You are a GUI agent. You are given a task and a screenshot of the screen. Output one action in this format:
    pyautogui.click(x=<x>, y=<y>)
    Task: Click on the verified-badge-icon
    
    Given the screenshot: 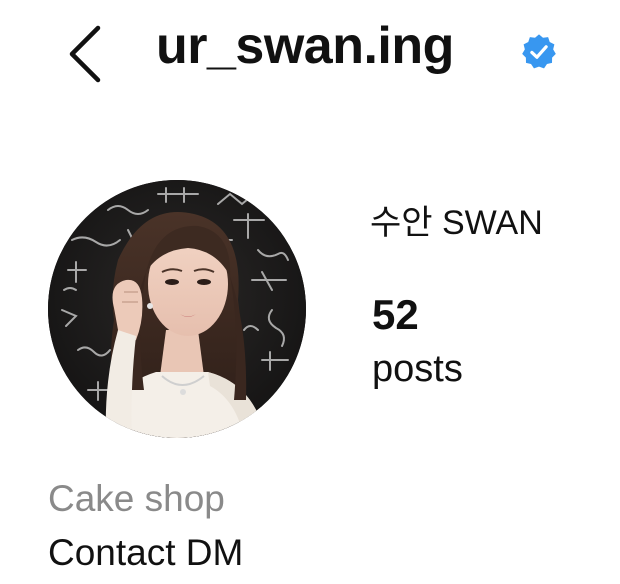 What is the action you would take?
    pyautogui.click(x=539, y=51)
    